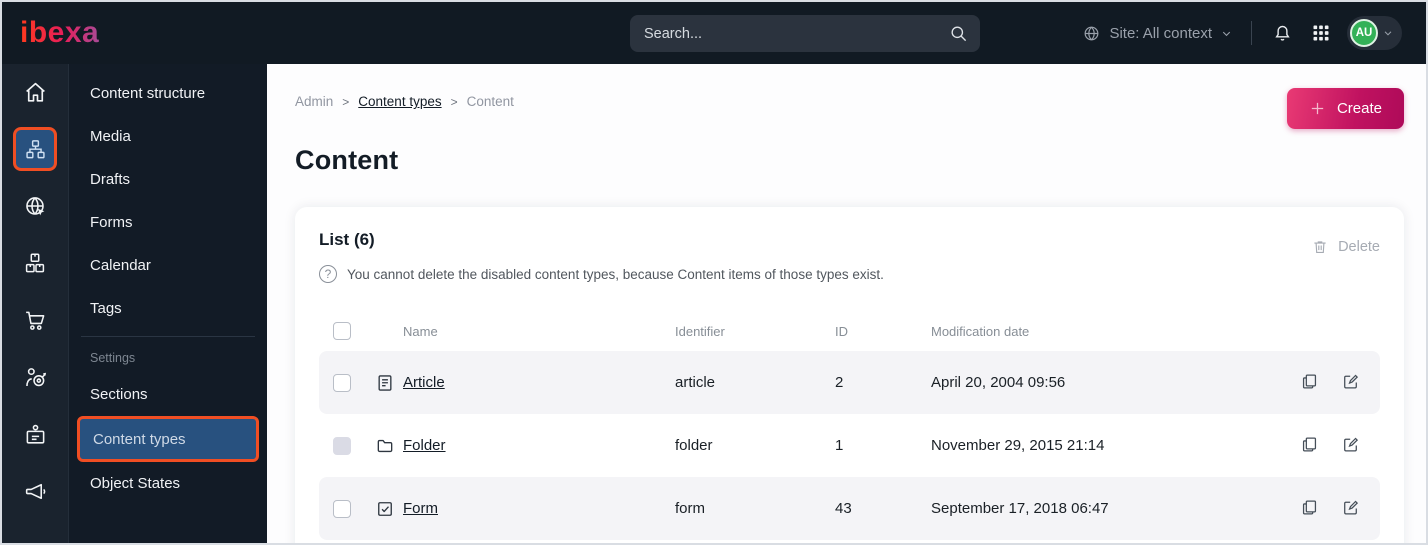 The width and height of the screenshot is (1428, 545). What do you see at coordinates (690, 508) in the screenshot?
I see `cell-identifier: form` at bounding box center [690, 508].